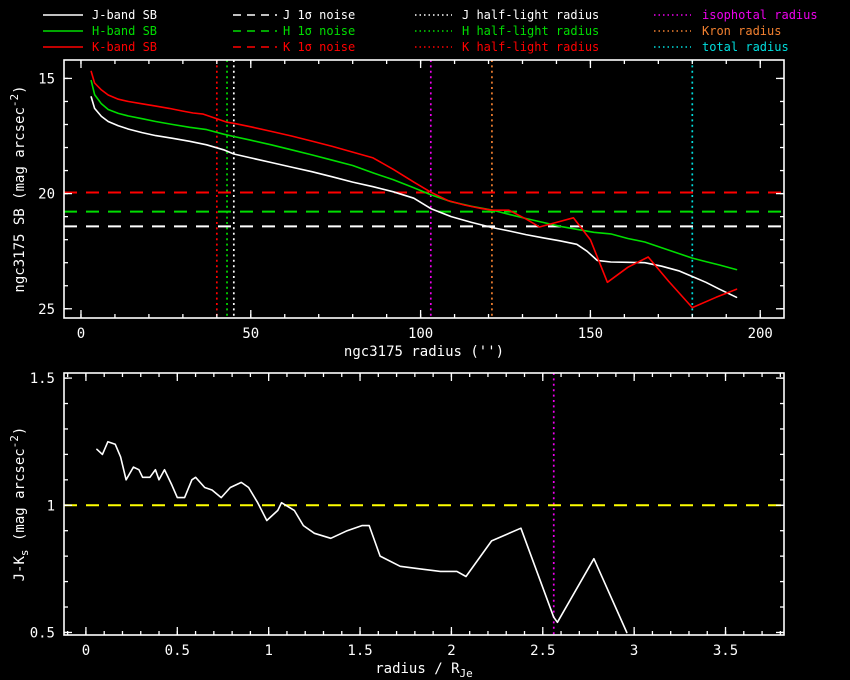 This screenshot has height=680, width=850. Describe the element at coordinates (451, 651) in the screenshot. I see `x-tick-label-bottom-2: 2` at that location.